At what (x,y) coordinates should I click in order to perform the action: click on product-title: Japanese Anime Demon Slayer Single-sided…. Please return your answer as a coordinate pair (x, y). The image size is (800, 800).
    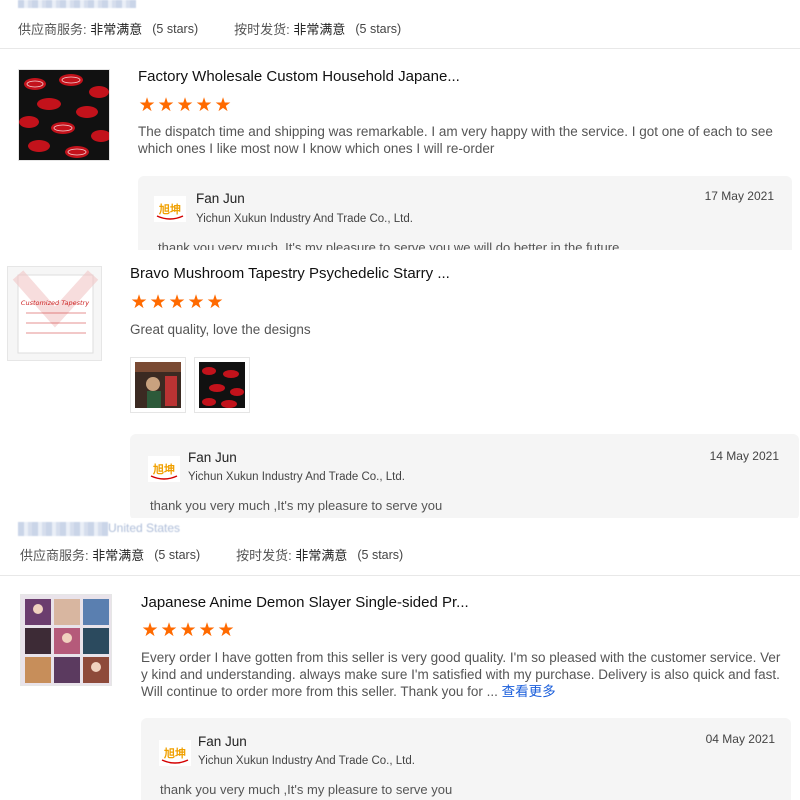
    Looking at the image, I should click on (305, 602).